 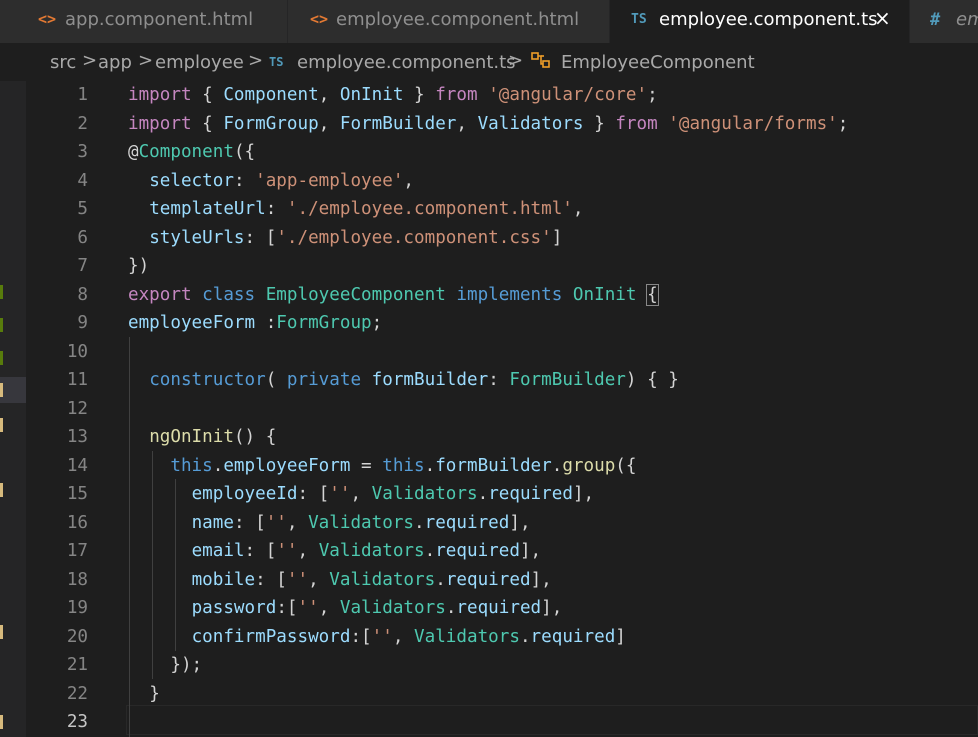 I want to click on code-text: }), so click(x=138, y=266).